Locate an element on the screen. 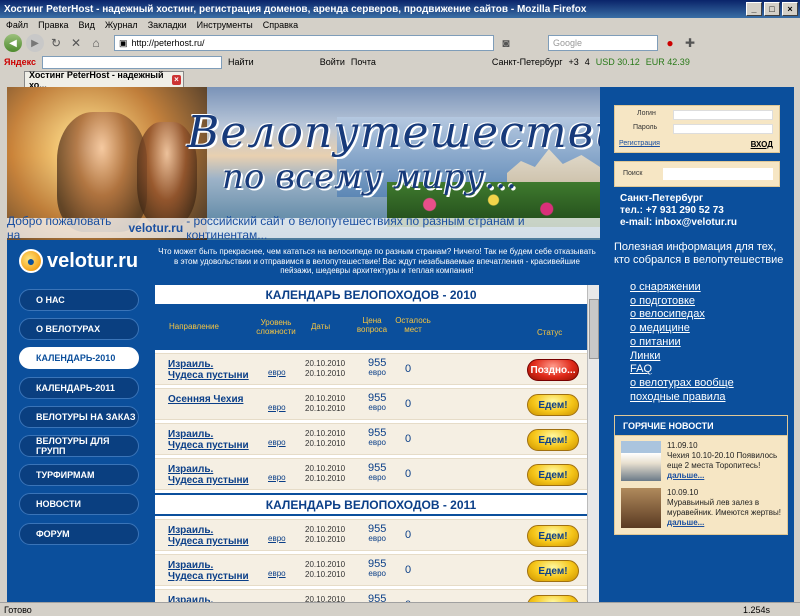 This screenshot has height=616, width=800. search-field: Google is located at coordinates (603, 43).